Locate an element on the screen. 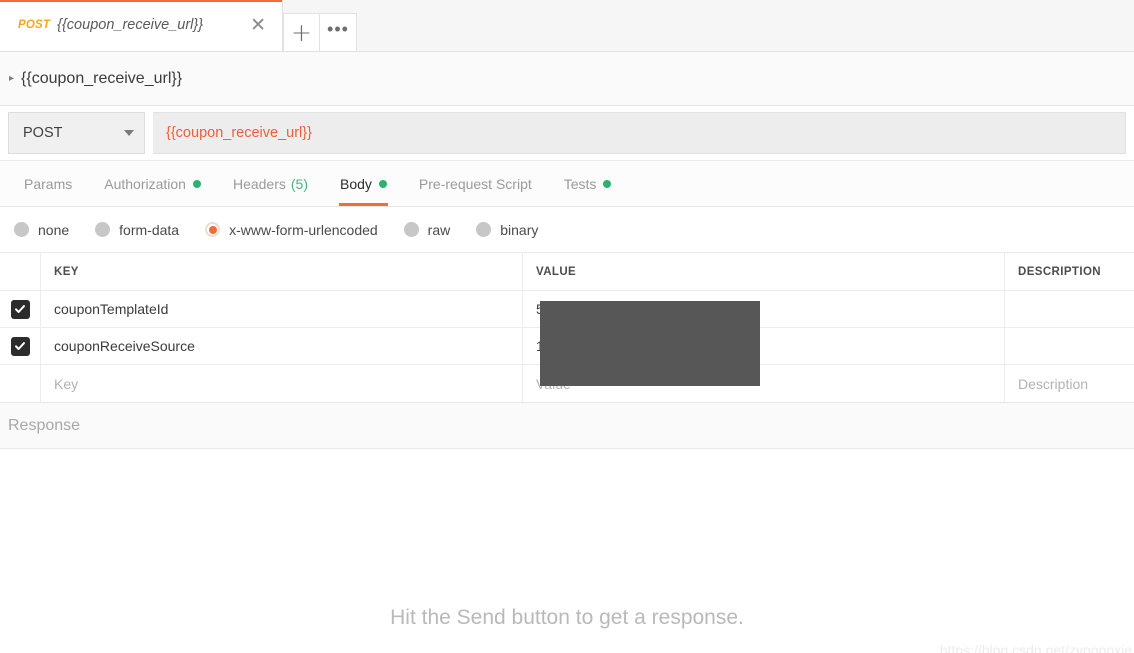 The height and width of the screenshot is (653, 1134). breadcrumb-label: {{coupon_receive_url}} is located at coordinates (102, 78).